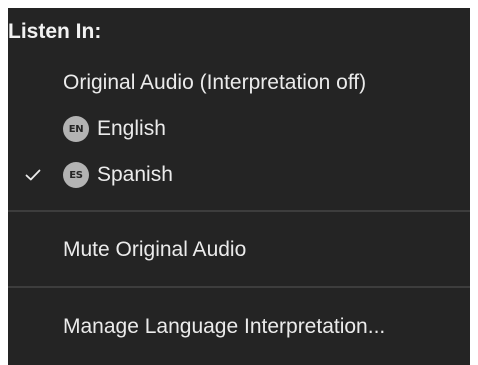  What do you see at coordinates (131, 128) in the screenshot?
I see `menu-item-label: English` at bounding box center [131, 128].